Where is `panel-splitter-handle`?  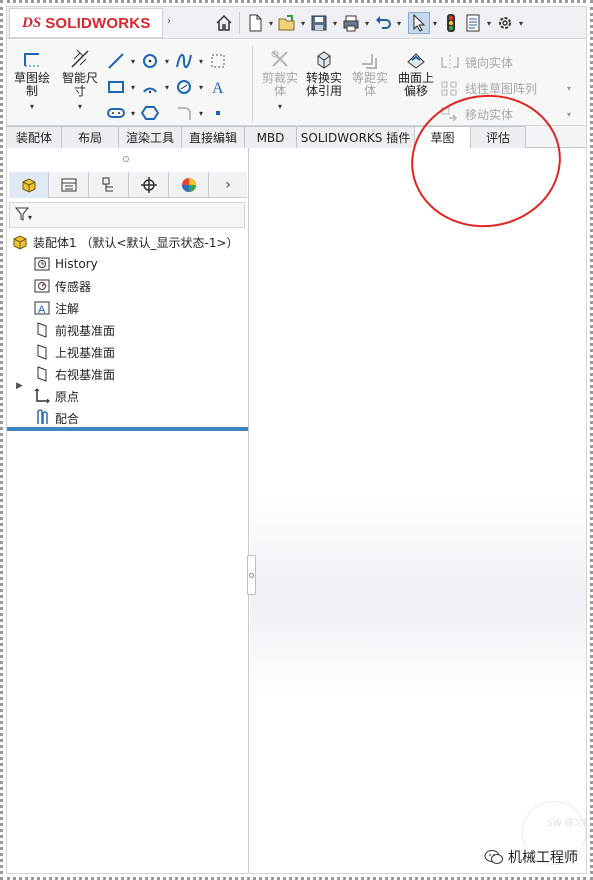 panel-splitter-handle is located at coordinates (126, 159).